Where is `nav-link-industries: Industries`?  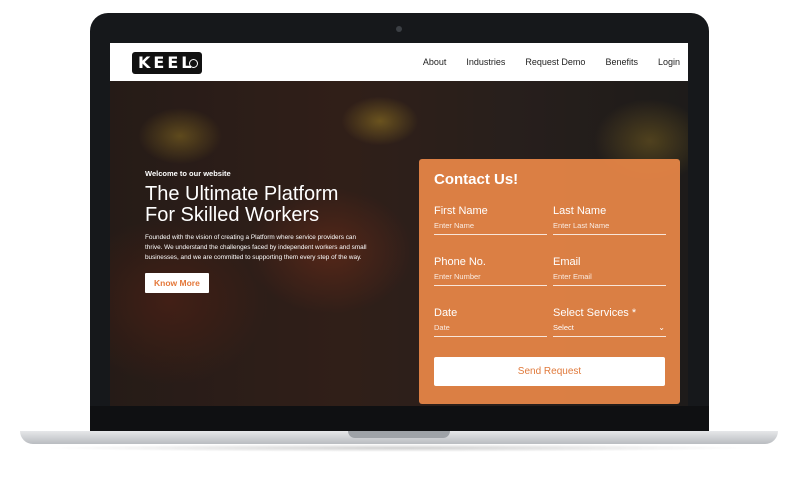
nav-link-industries: Industries is located at coordinates (485, 62).